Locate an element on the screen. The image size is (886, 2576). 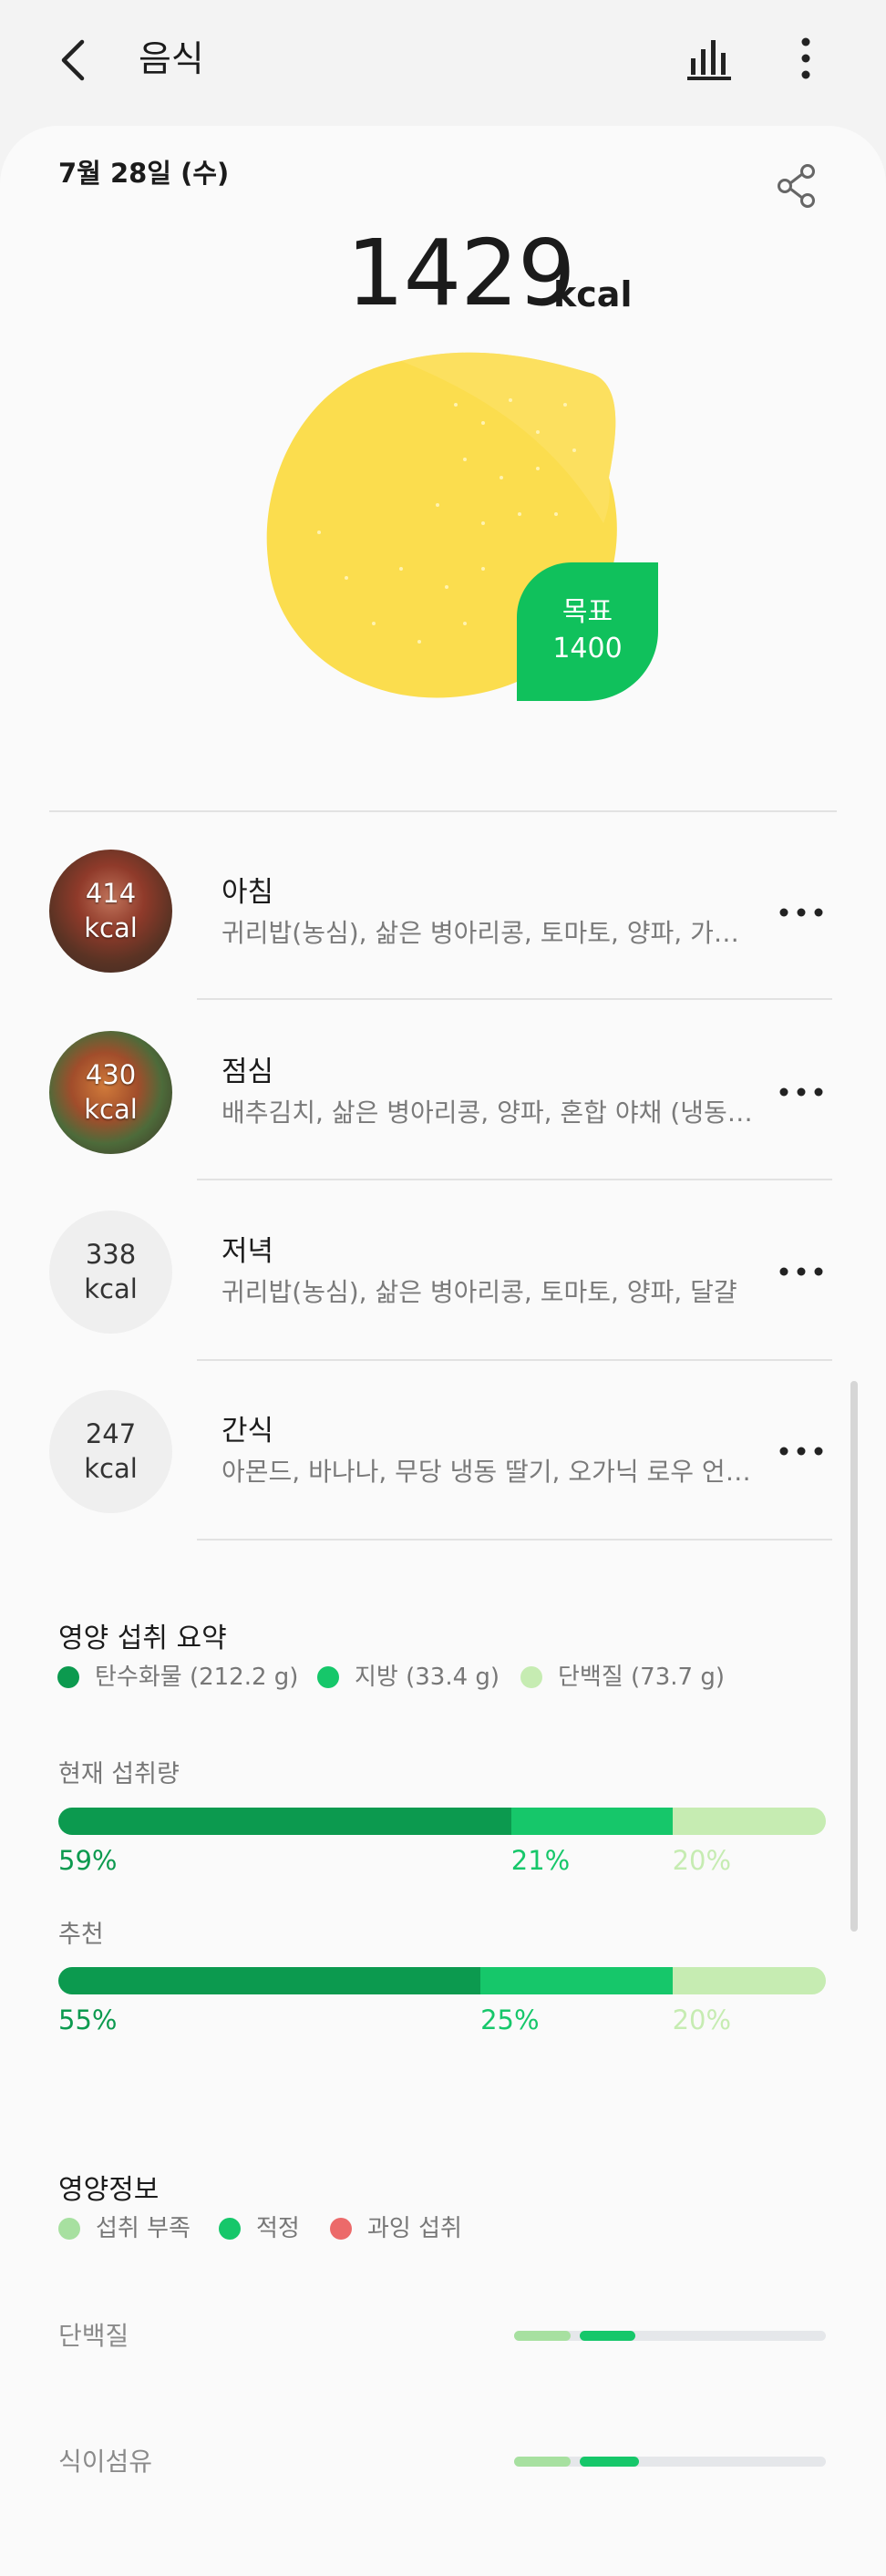
current-protein-segment is located at coordinates (749, 1821).